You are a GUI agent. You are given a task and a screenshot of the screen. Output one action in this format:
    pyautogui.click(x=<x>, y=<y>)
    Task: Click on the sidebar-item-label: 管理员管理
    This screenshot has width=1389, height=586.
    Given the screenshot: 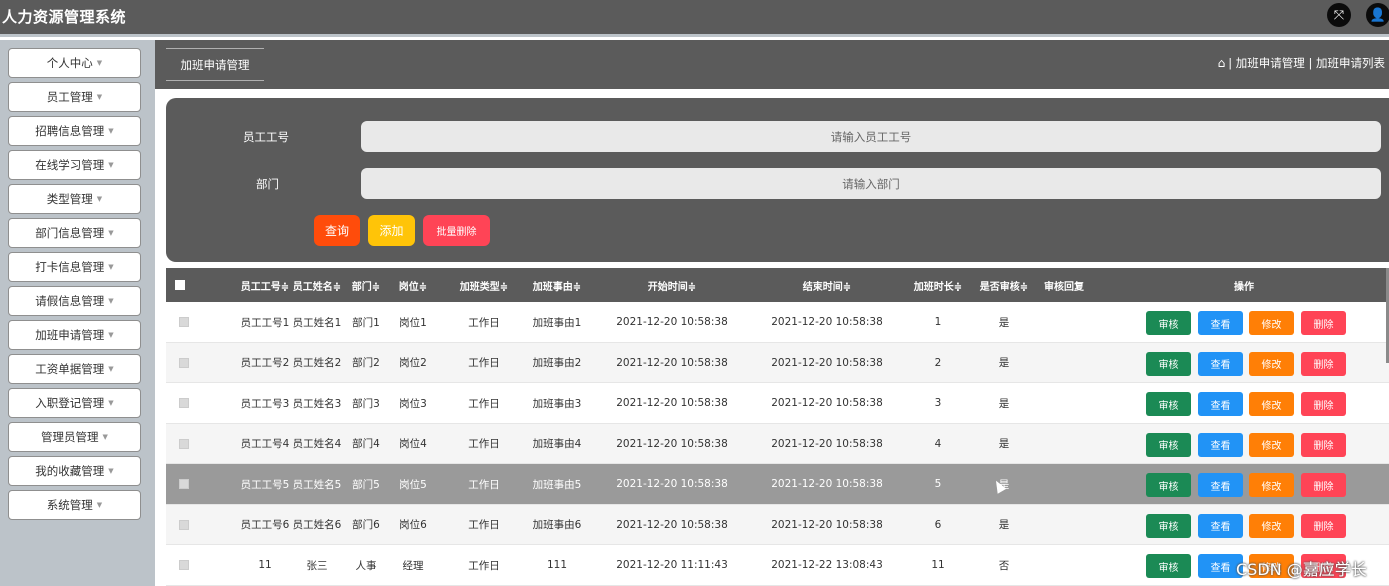 What is the action you would take?
    pyautogui.click(x=70, y=437)
    